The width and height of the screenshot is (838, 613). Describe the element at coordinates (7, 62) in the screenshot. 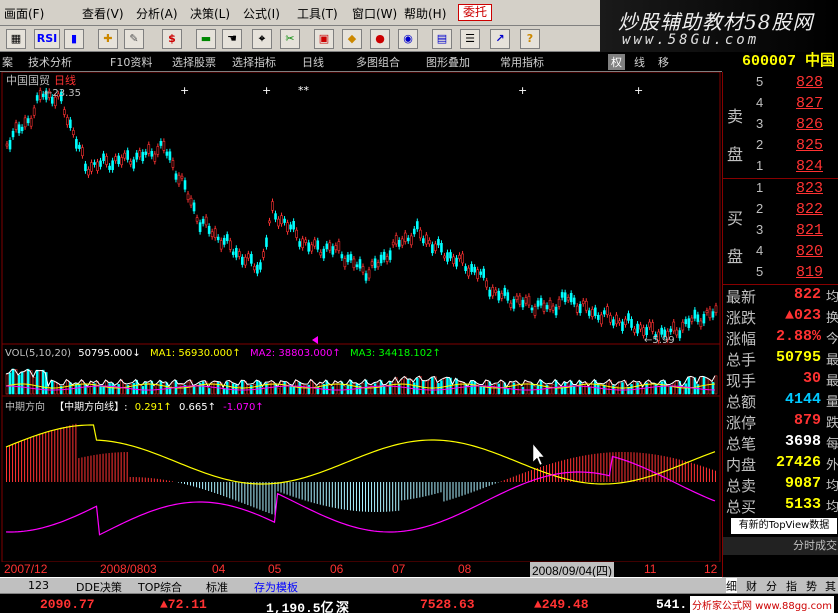

I see `tab-an: 案` at that location.